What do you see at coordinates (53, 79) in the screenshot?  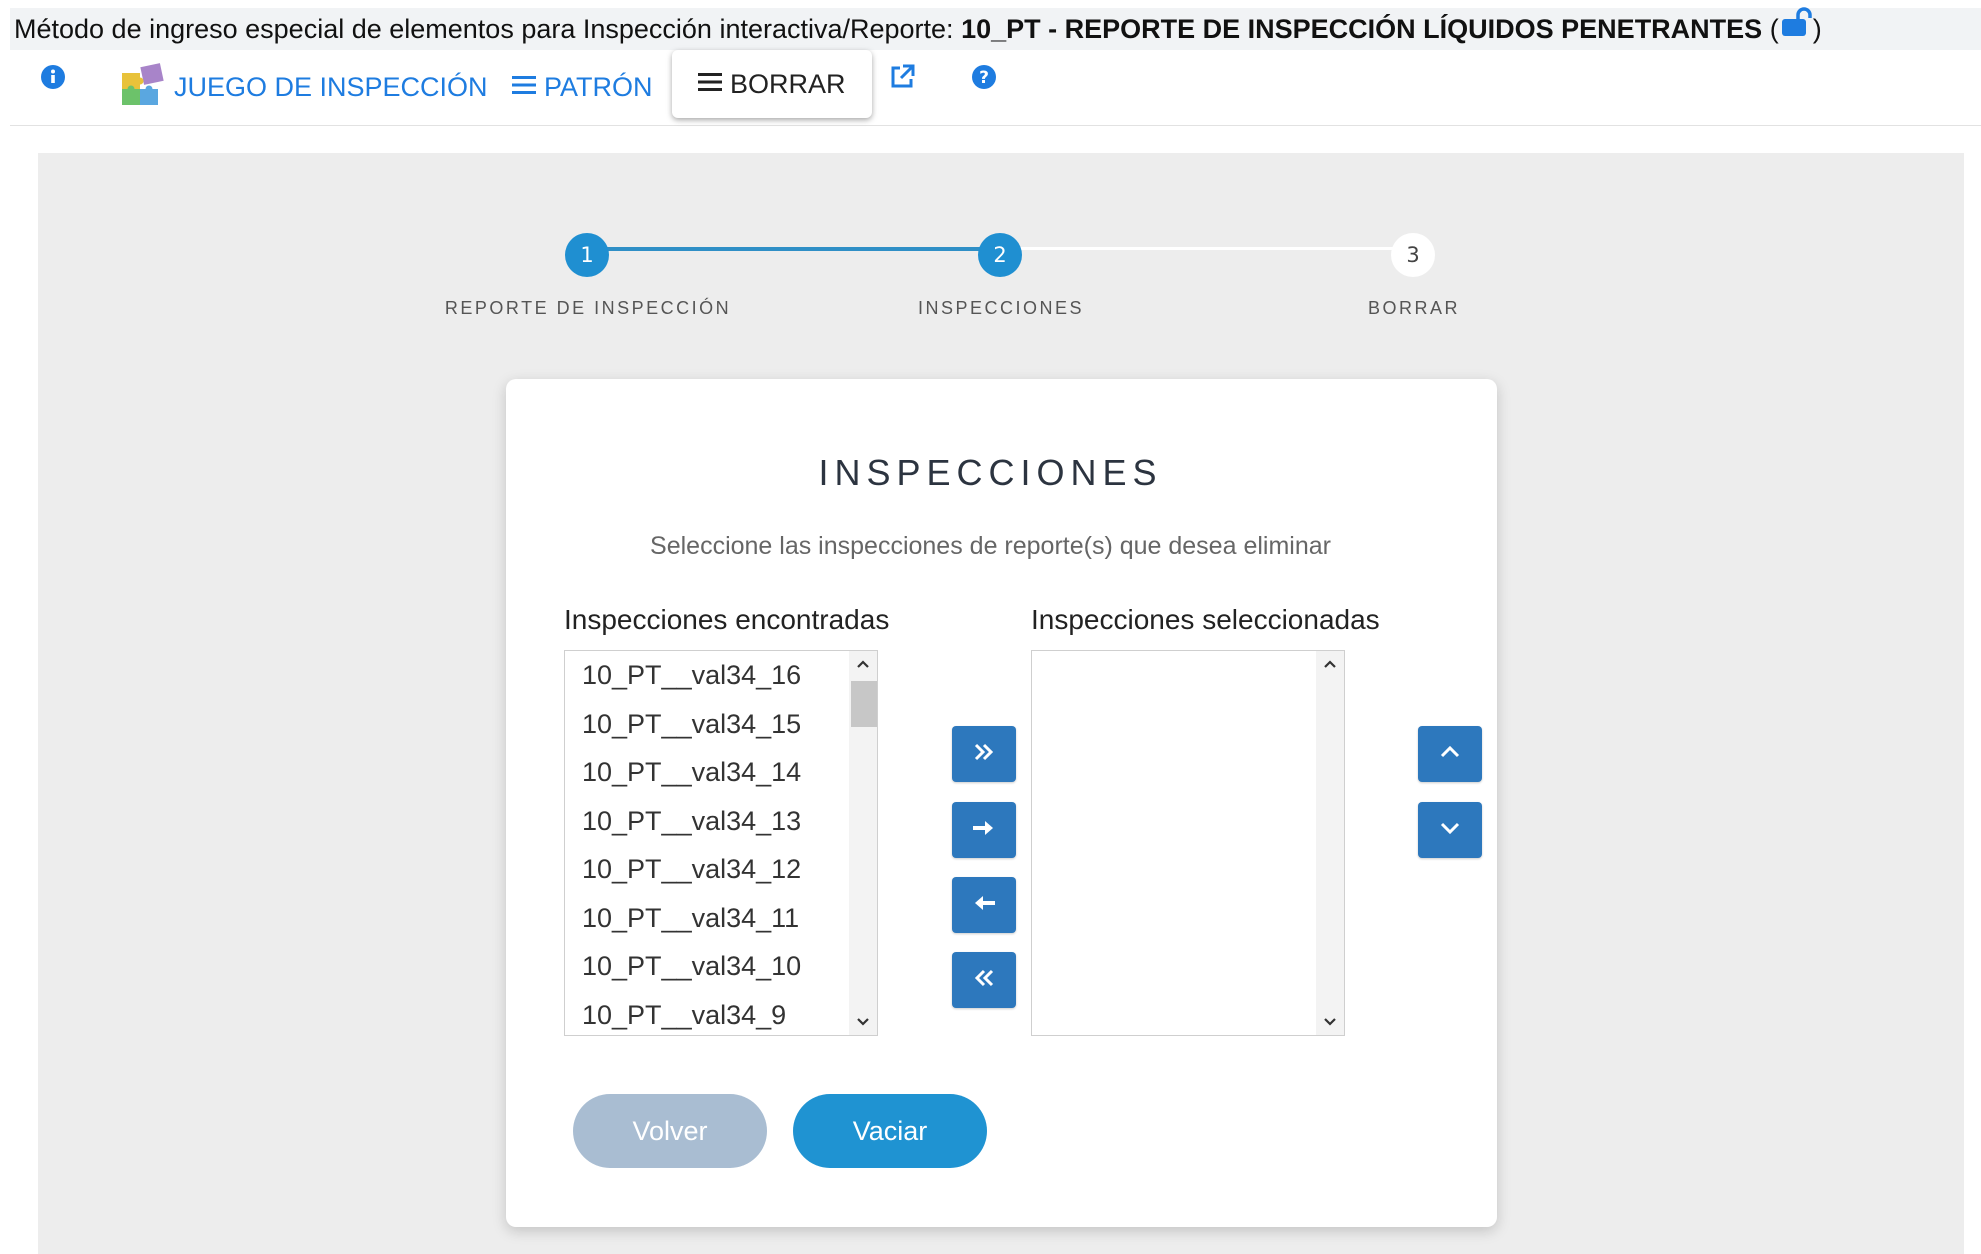 I see `info-icon` at bounding box center [53, 79].